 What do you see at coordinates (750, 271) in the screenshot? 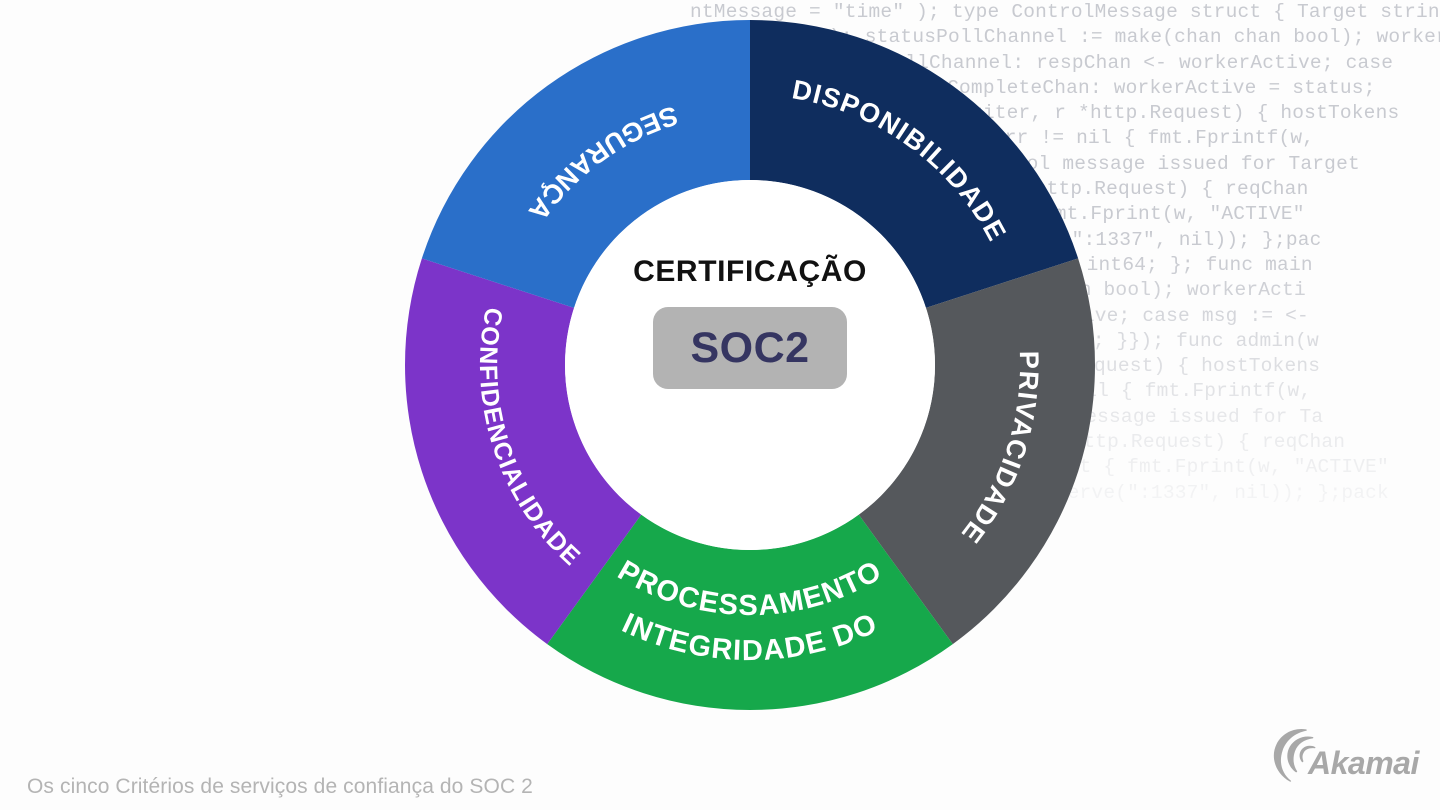
I see `certification-title: CERTIFICAÇÃO` at bounding box center [750, 271].